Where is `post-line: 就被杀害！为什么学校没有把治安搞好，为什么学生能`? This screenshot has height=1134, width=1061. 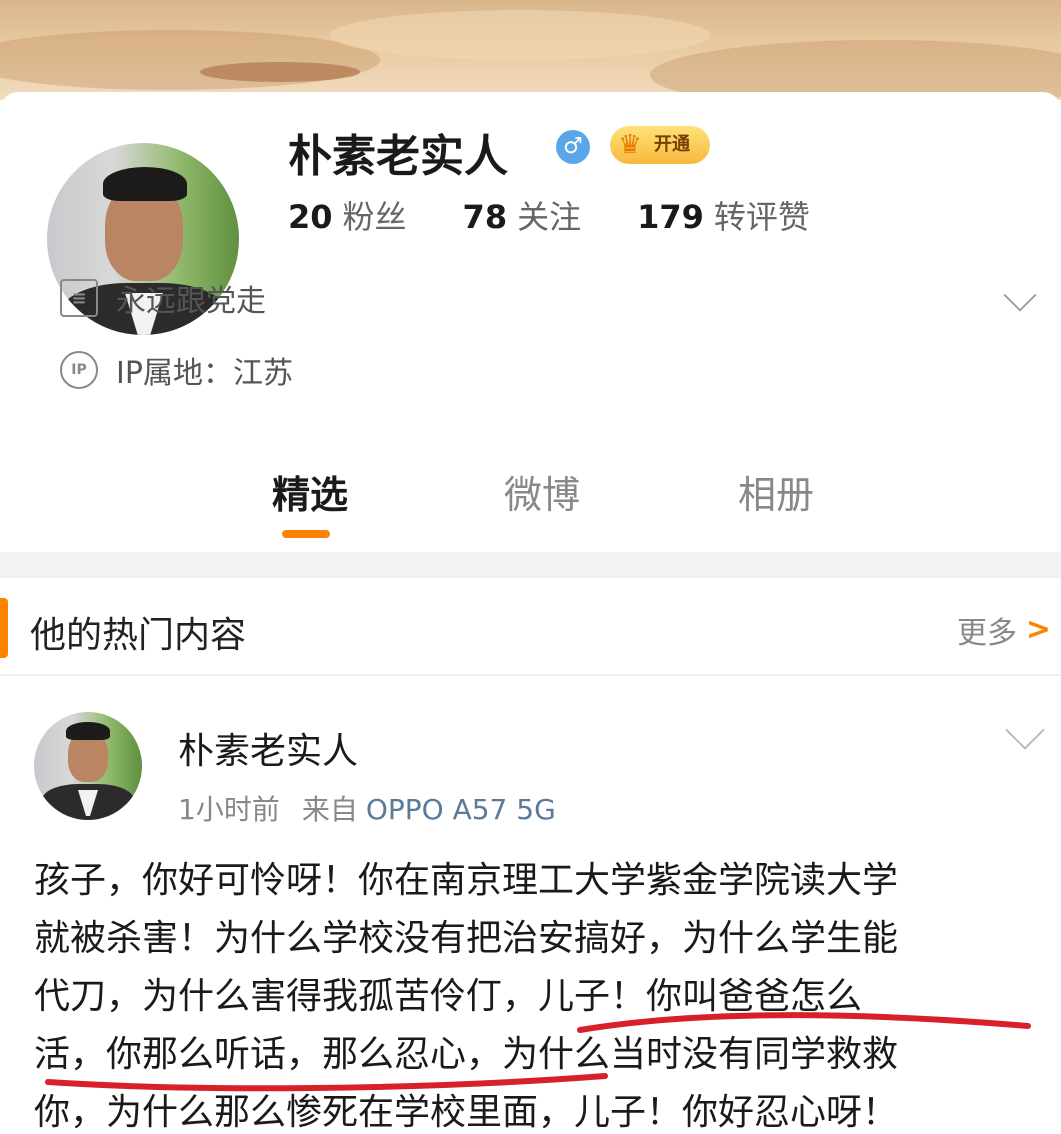
post-line: 就被杀害！为什么学校没有把治安搞好，为什么学生能 is located at coordinates (466, 938).